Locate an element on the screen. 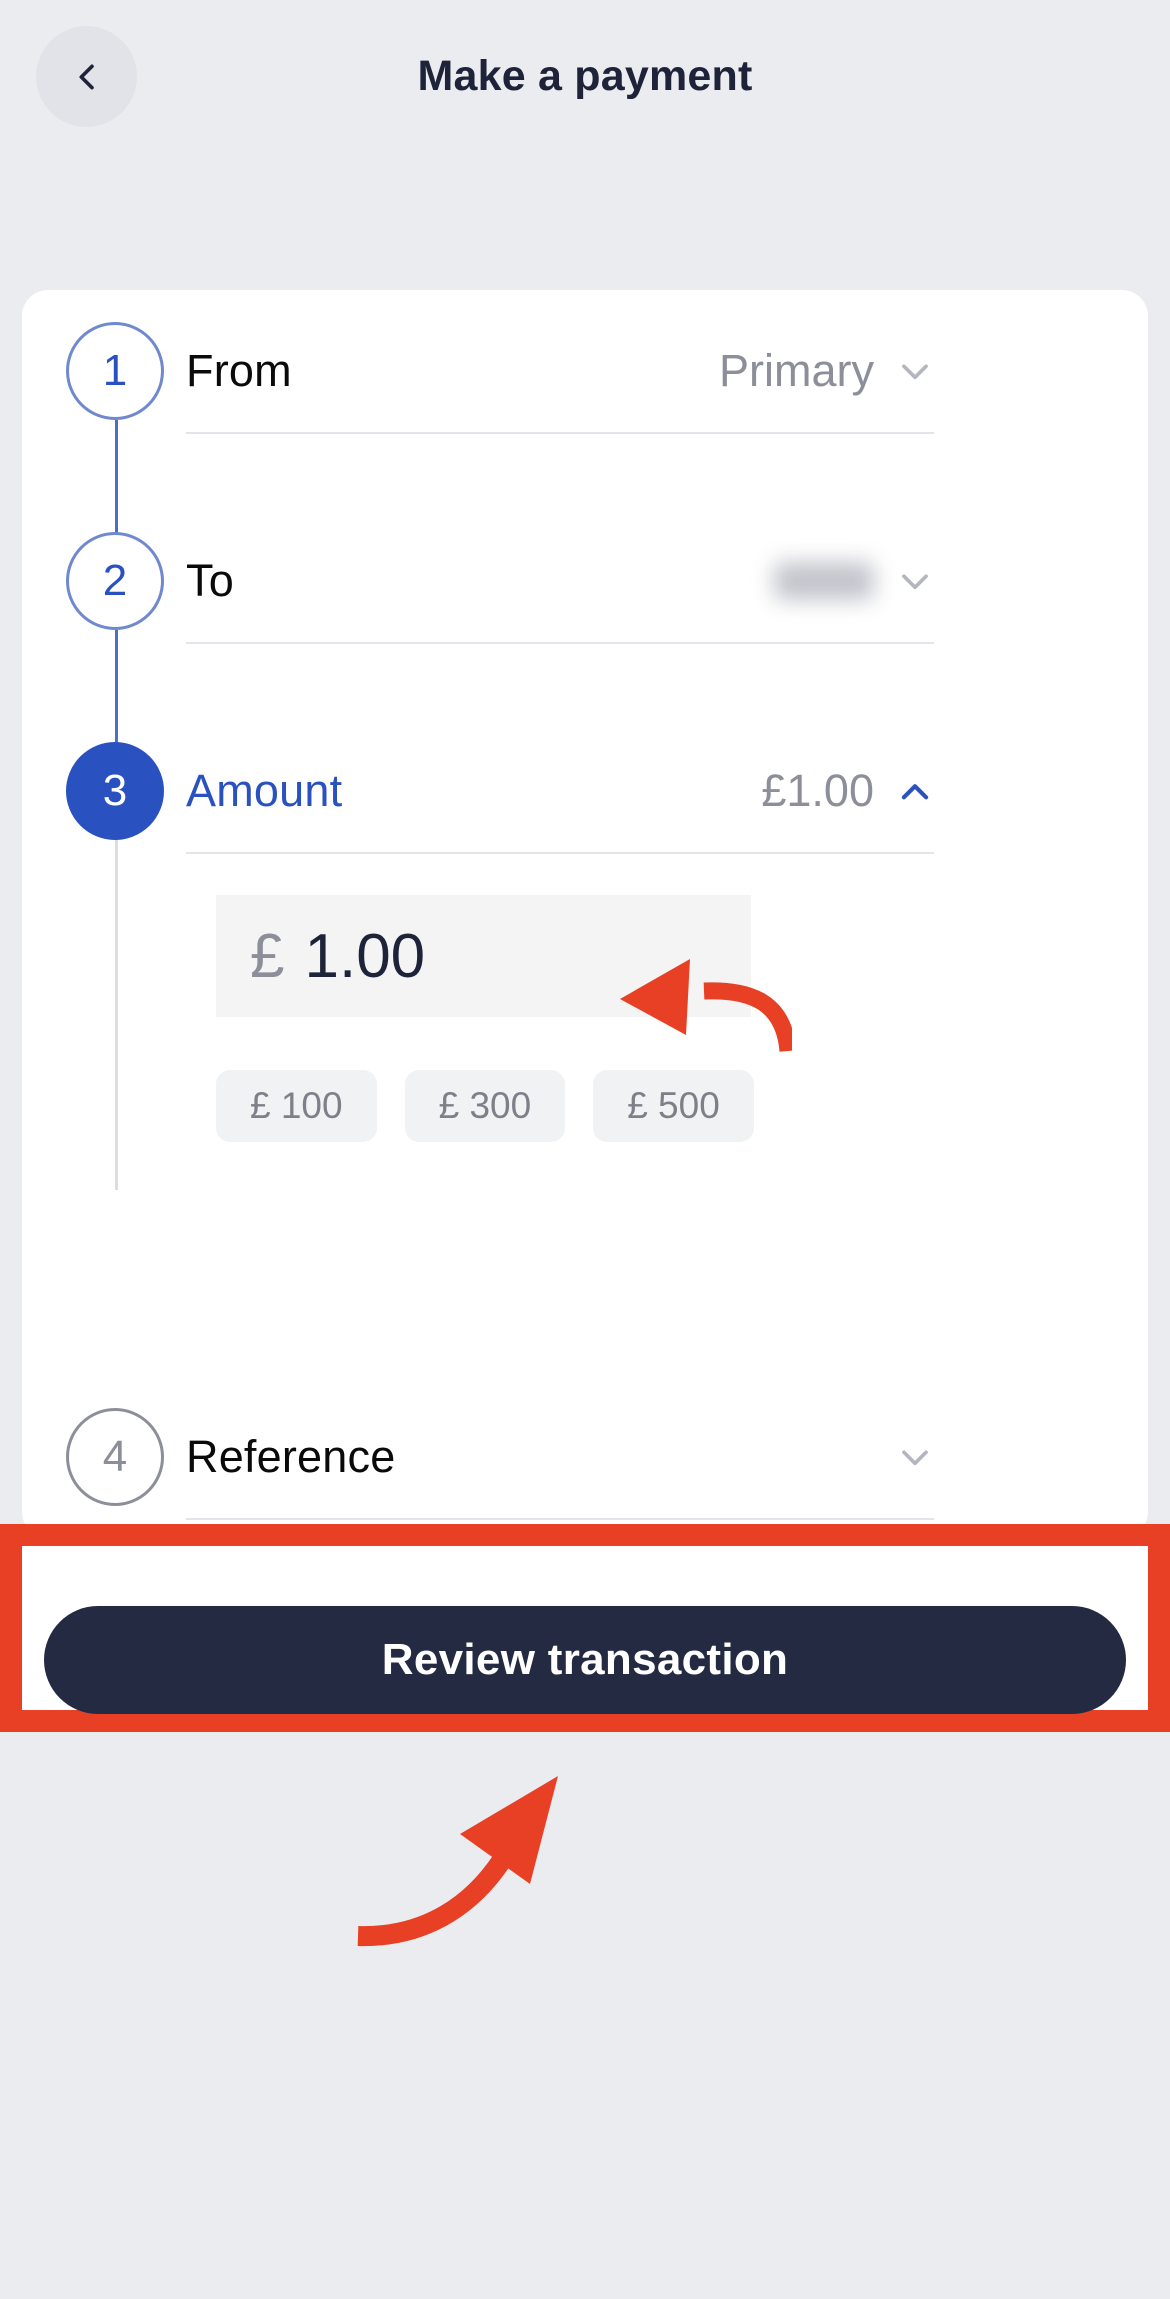 Image resolution: width=1170 pixels, height=2299 pixels. step-value-to is located at coordinates (854, 581).